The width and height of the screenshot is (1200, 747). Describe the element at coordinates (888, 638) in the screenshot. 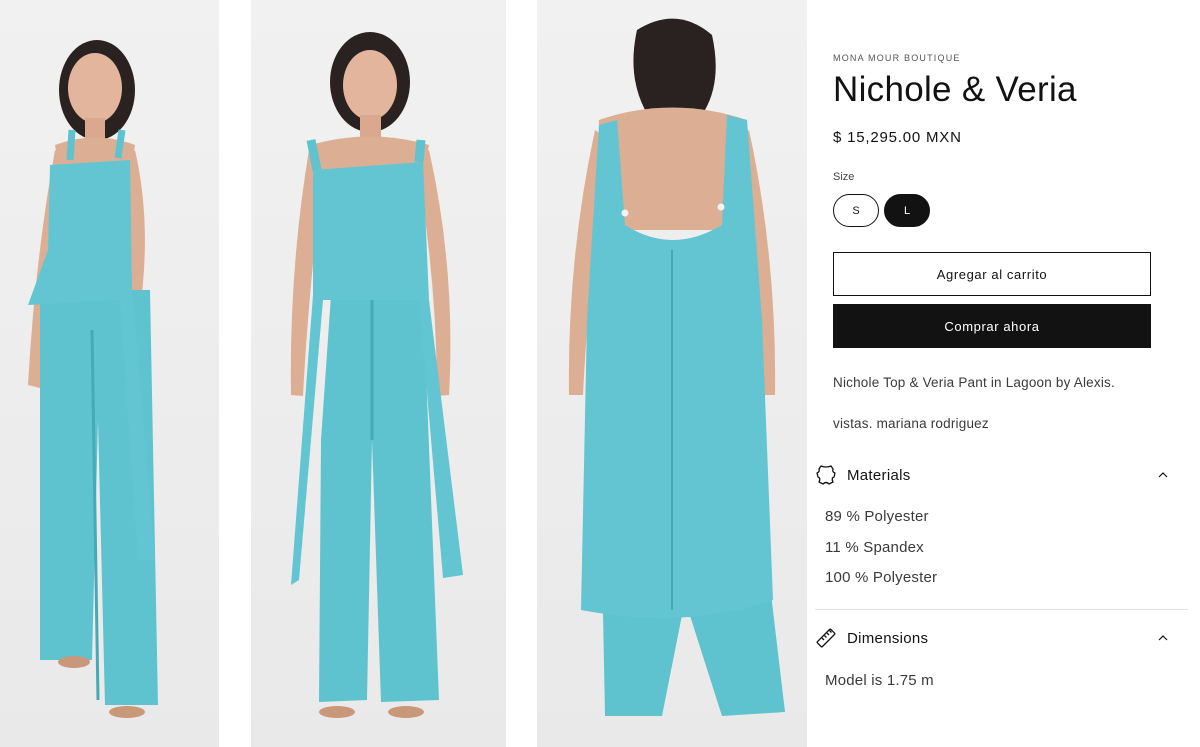

I see `dimensions-title: Dimensions` at that location.